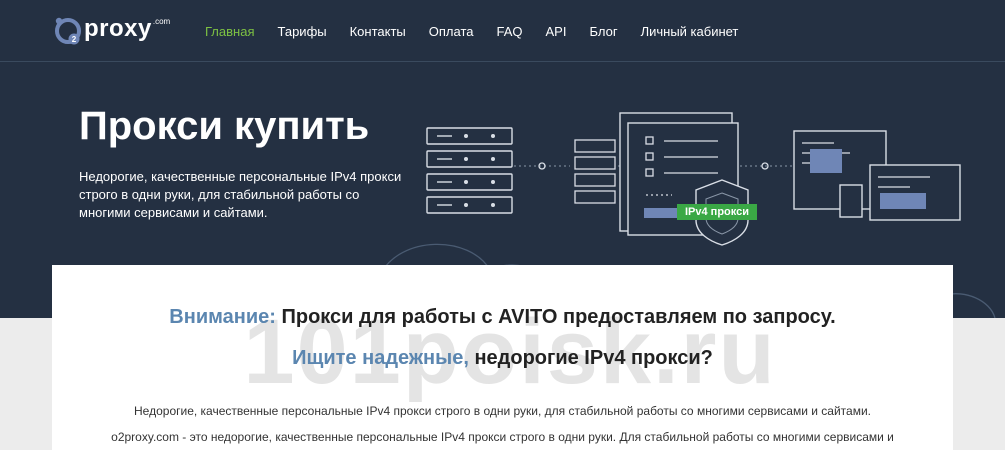 Image resolution: width=1005 pixels, height=450 pixels. What do you see at coordinates (378, 31) in the screenshot?
I see `nav-item-contacts: Контакты` at bounding box center [378, 31].